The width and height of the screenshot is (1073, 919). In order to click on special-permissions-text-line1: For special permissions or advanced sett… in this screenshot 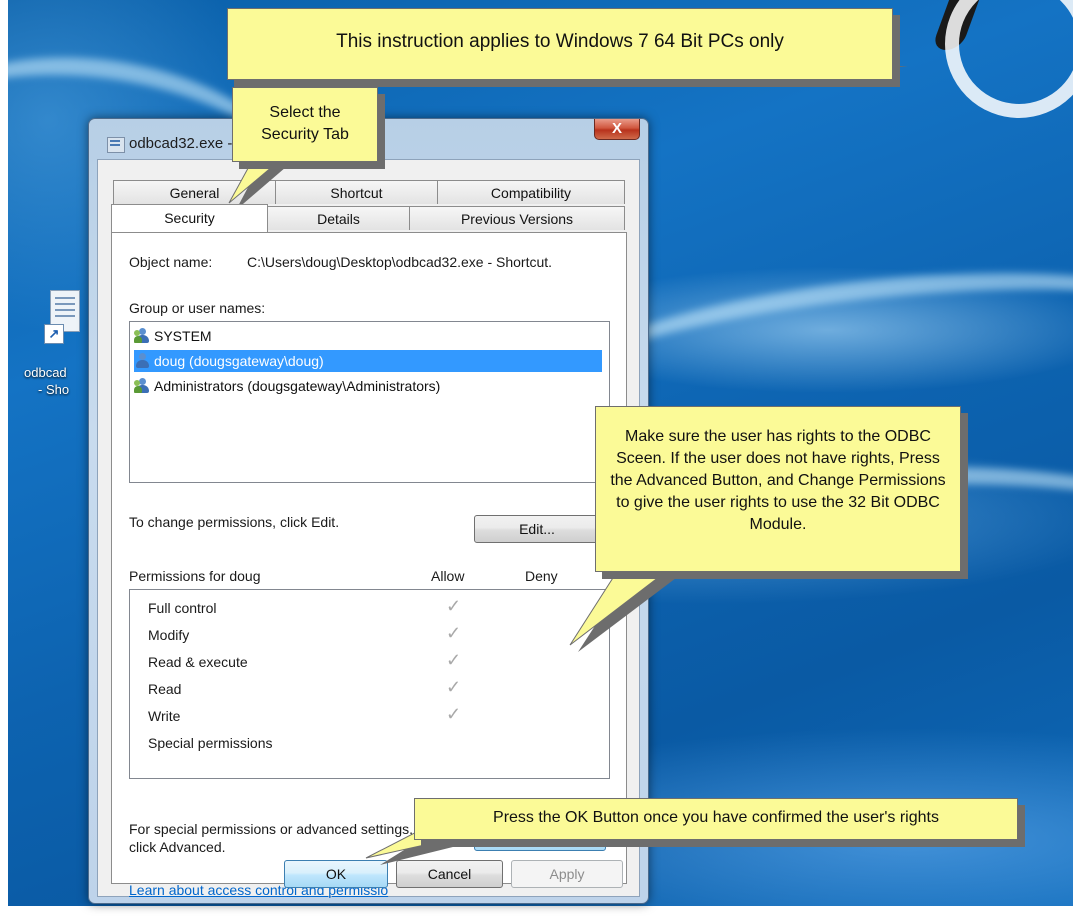, I will do `click(271, 829)`.